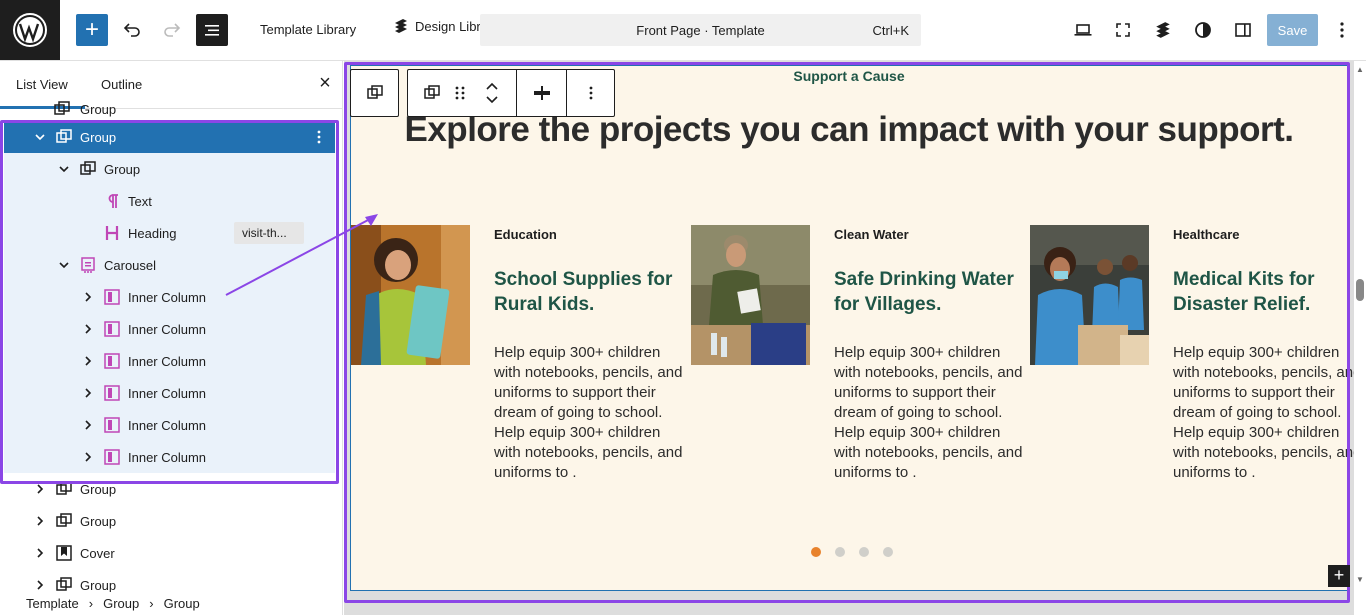 This screenshot has height=615, width=1366. I want to click on carousel-dots, so click(852, 552).